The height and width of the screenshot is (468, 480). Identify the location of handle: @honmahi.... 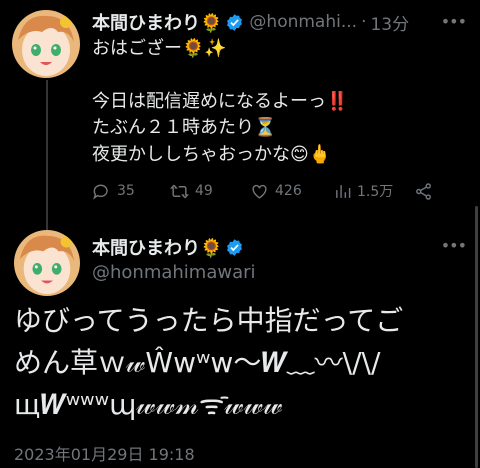
(303, 22).